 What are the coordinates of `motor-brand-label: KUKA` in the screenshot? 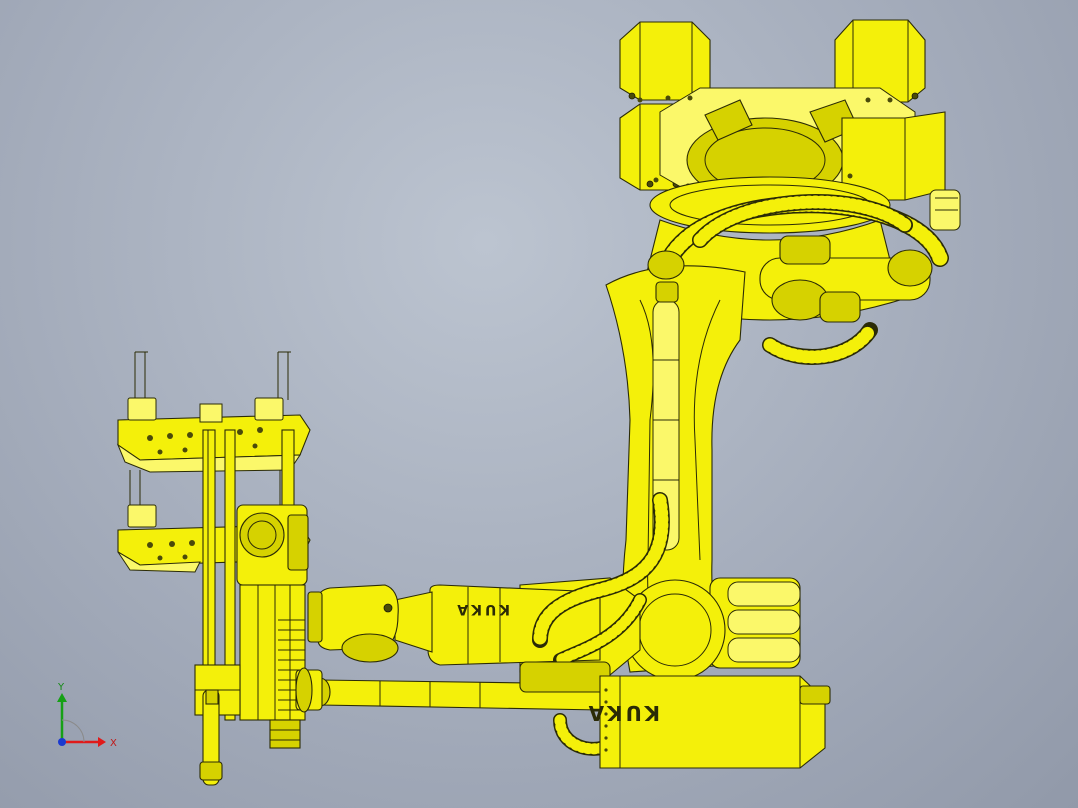 It's located at (623, 713).